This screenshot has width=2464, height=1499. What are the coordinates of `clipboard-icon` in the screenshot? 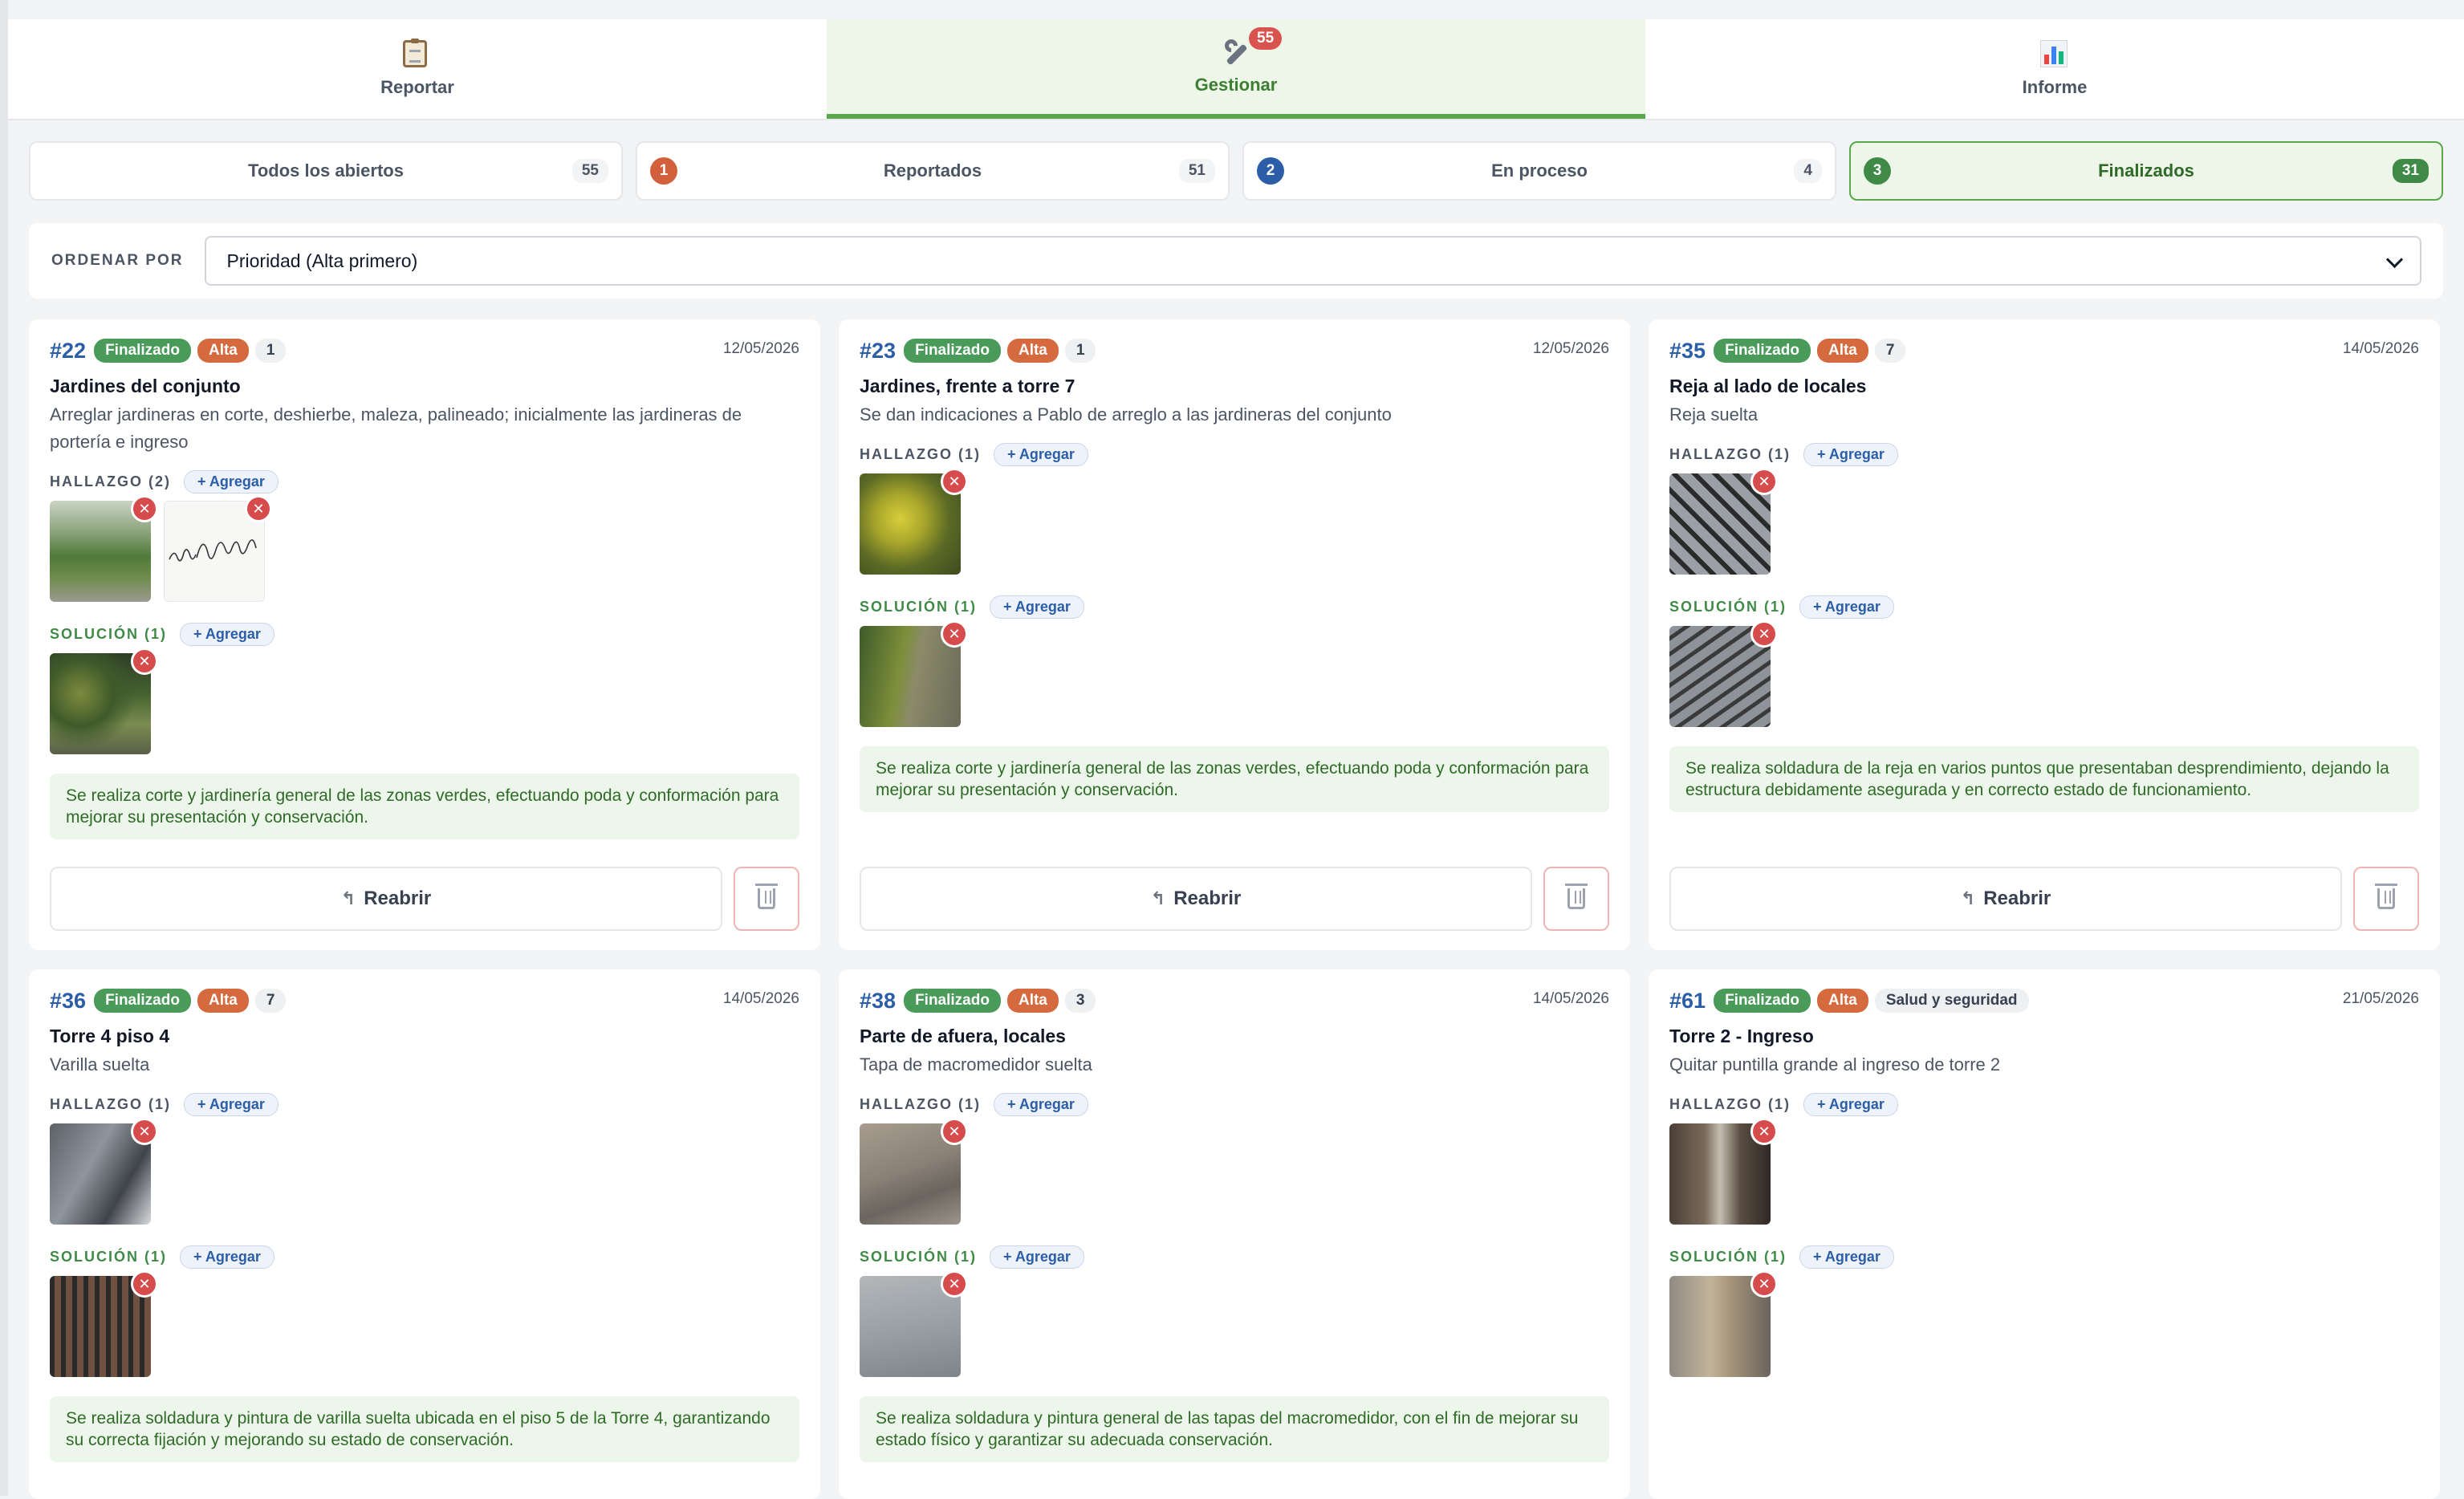 It's located at (418, 54).